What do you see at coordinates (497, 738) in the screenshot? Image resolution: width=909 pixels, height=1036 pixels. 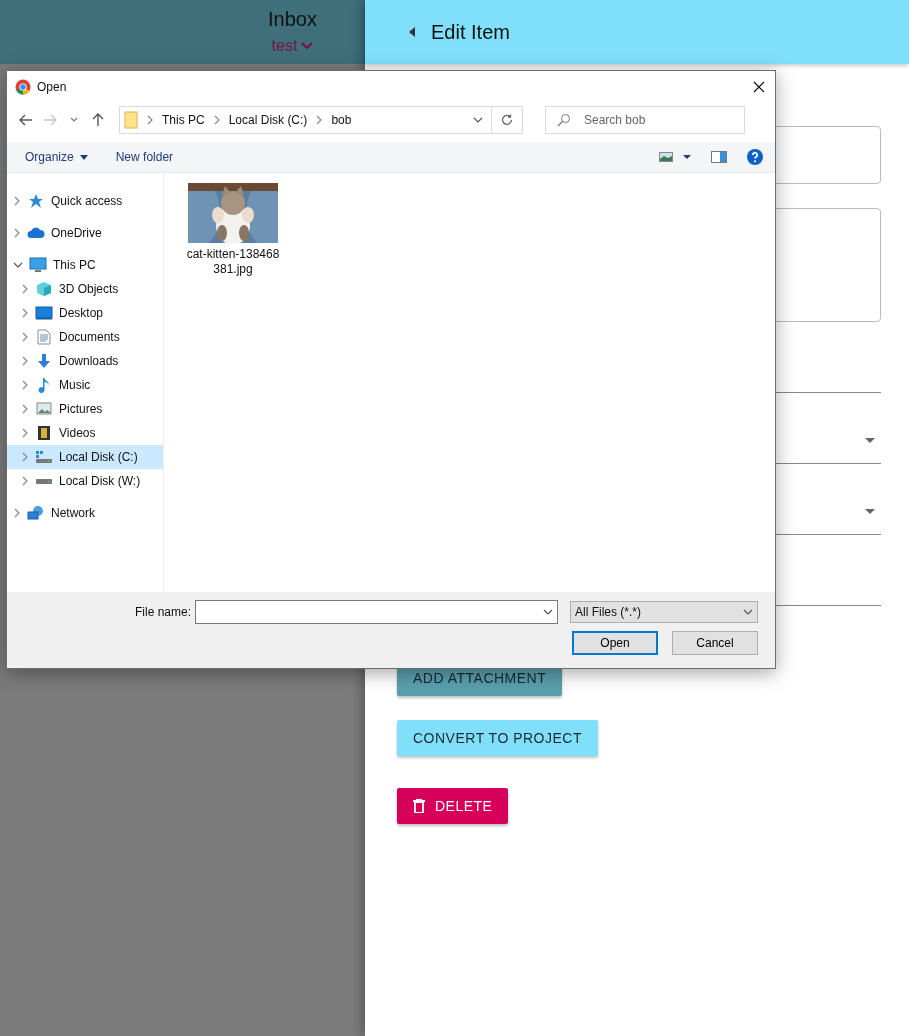 I see `action-button: CONVERT TO PROJECT` at bounding box center [497, 738].